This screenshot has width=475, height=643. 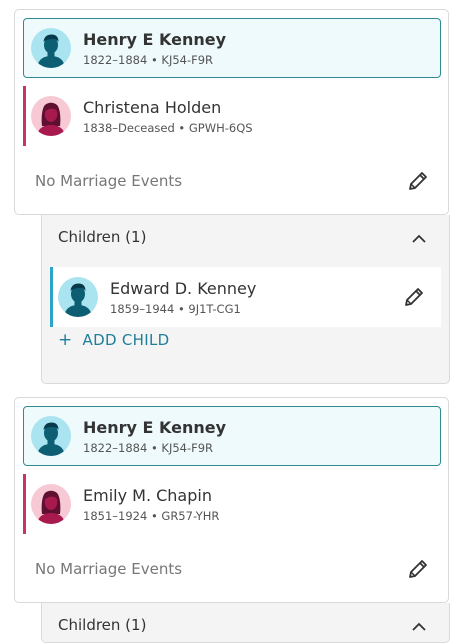 What do you see at coordinates (183, 289) in the screenshot?
I see `person-name: Edward D. Kenney` at bounding box center [183, 289].